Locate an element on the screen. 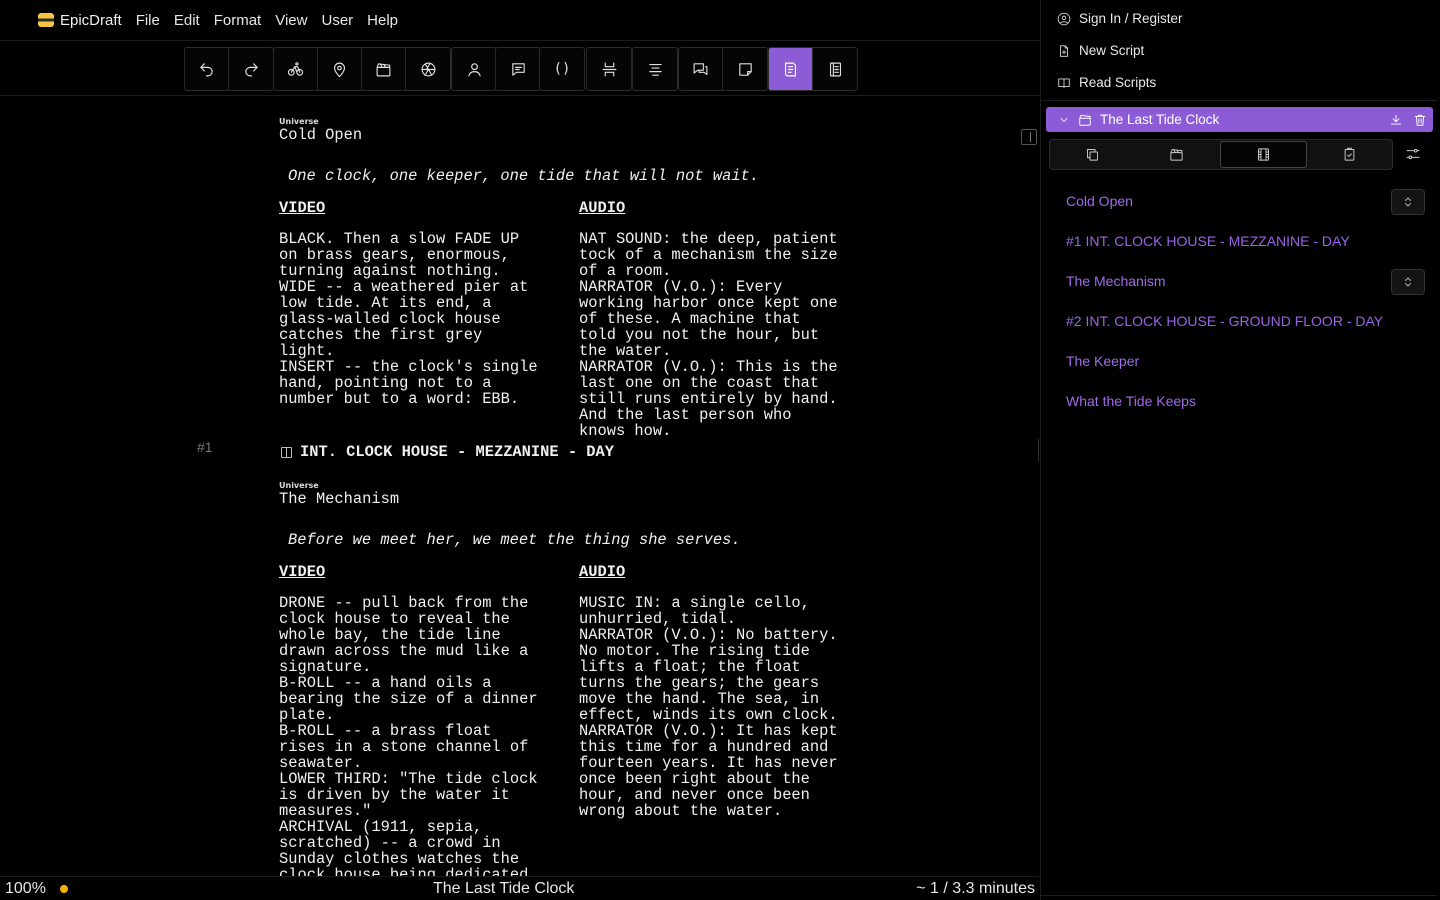  character-group is located at coordinates (474, 69).